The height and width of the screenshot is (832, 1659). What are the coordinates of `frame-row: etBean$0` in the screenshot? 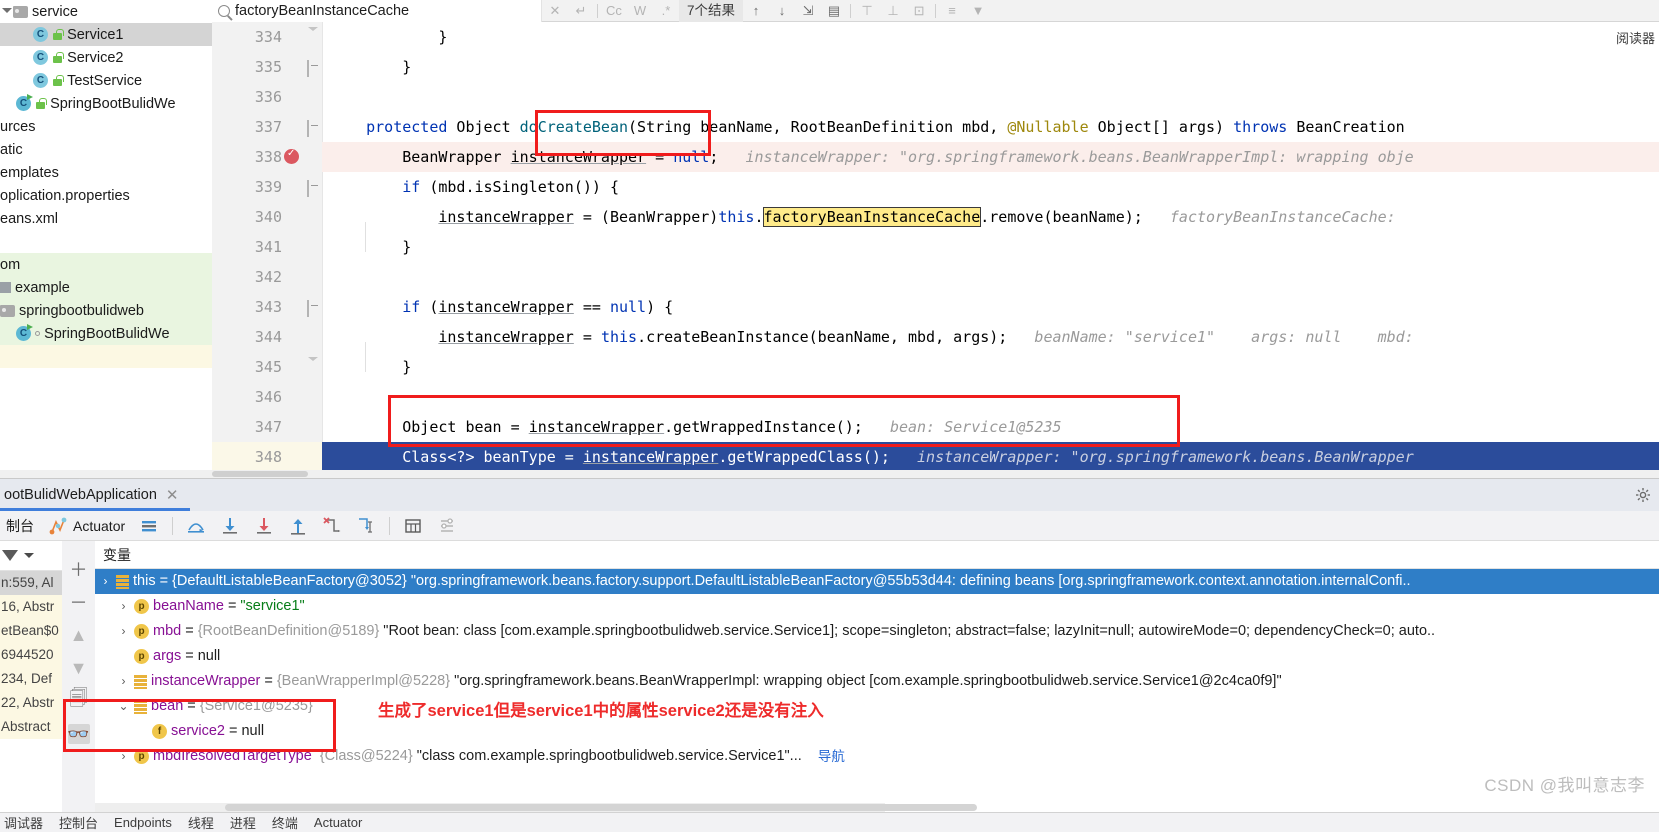 It's located at (31, 631).